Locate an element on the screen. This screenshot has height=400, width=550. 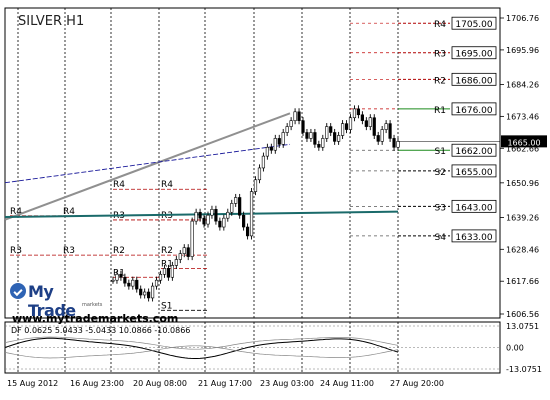
pivot-level-label: S2 is located at coordinates (440, 173).